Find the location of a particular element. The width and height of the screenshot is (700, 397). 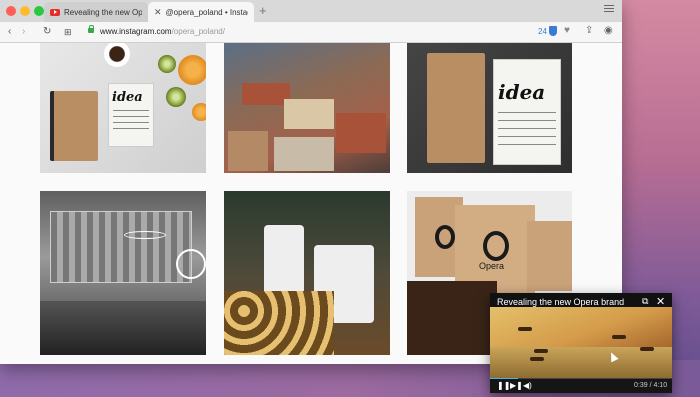

tab-instagram: ✕ @opera_poland • Instagram p is located at coordinates (201, 12).